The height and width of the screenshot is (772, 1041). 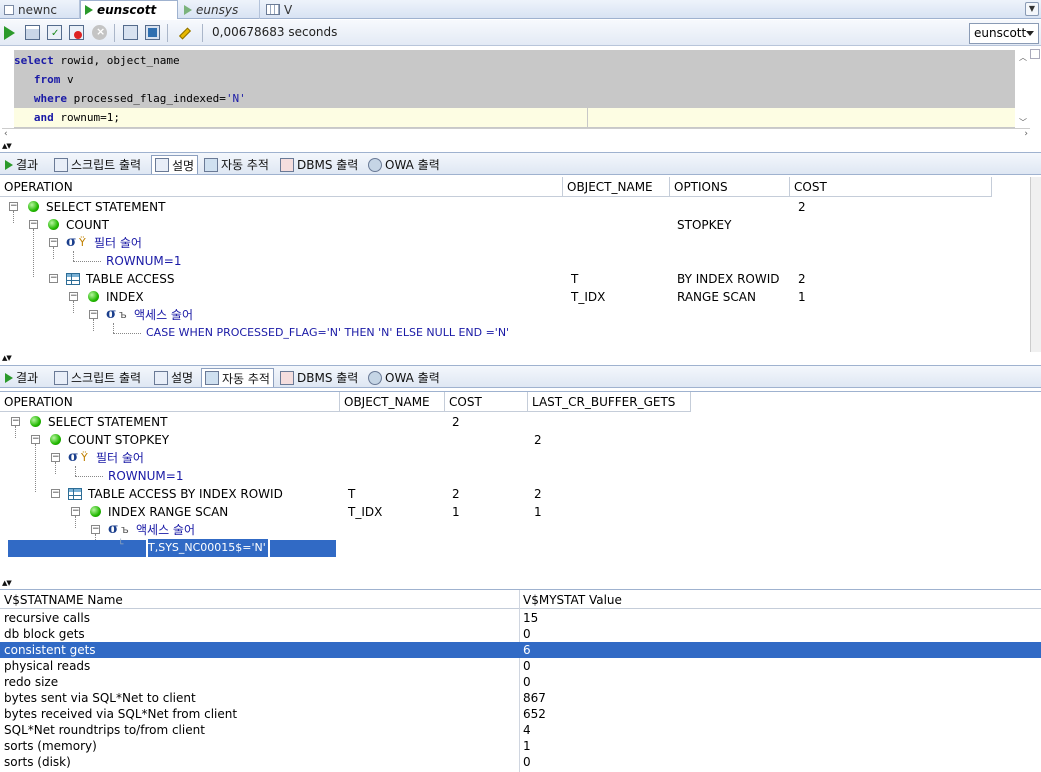 What do you see at coordinates (170, 458) in the screenshot?
I see `trace-row-filter-predicate: − σ Ÿ 필터 술어` at bounding box center [170, 458].